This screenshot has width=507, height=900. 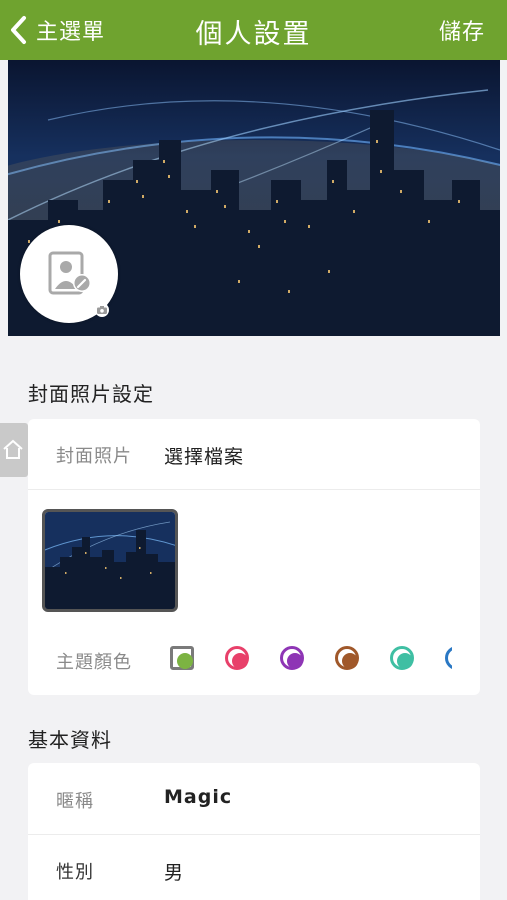 I want to click on nickname-field: Magic, so click(x=198, y=797).